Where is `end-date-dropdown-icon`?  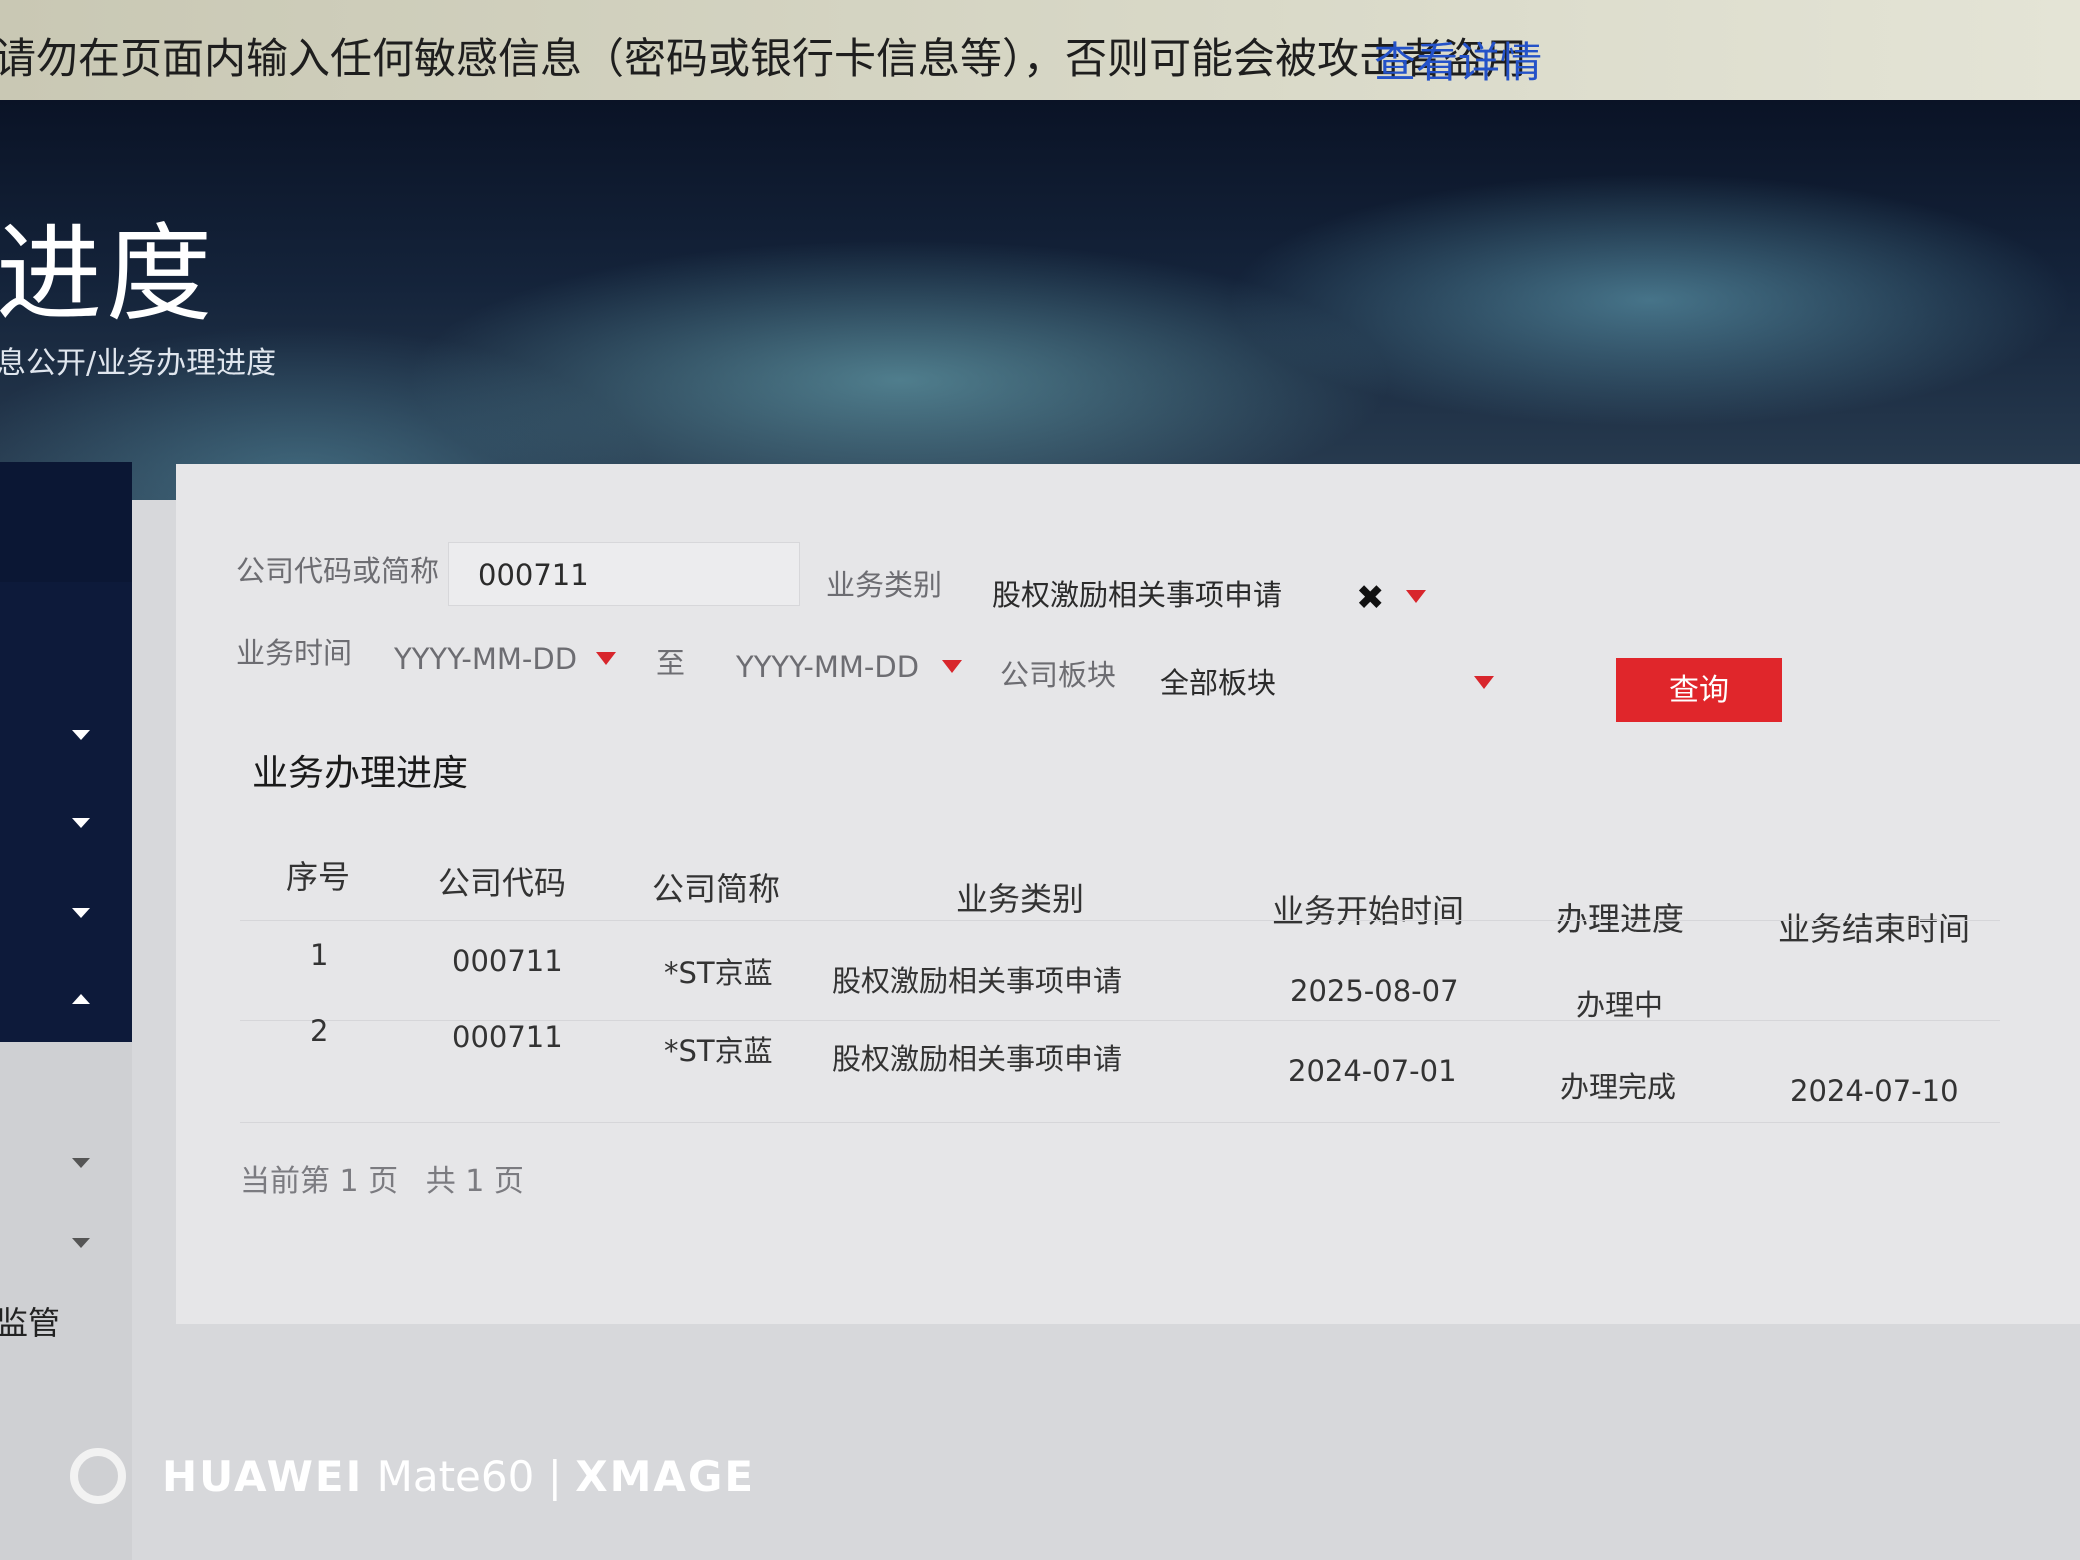
end-date-dropdown-icon is located at coordinates (952, 666).